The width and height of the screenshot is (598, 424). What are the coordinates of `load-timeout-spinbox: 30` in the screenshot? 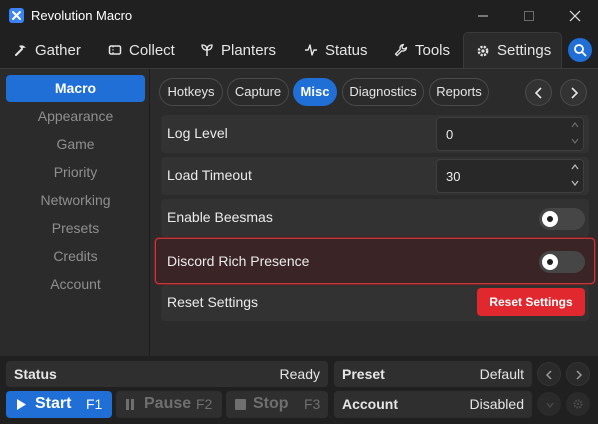 It's located at (510, 176).